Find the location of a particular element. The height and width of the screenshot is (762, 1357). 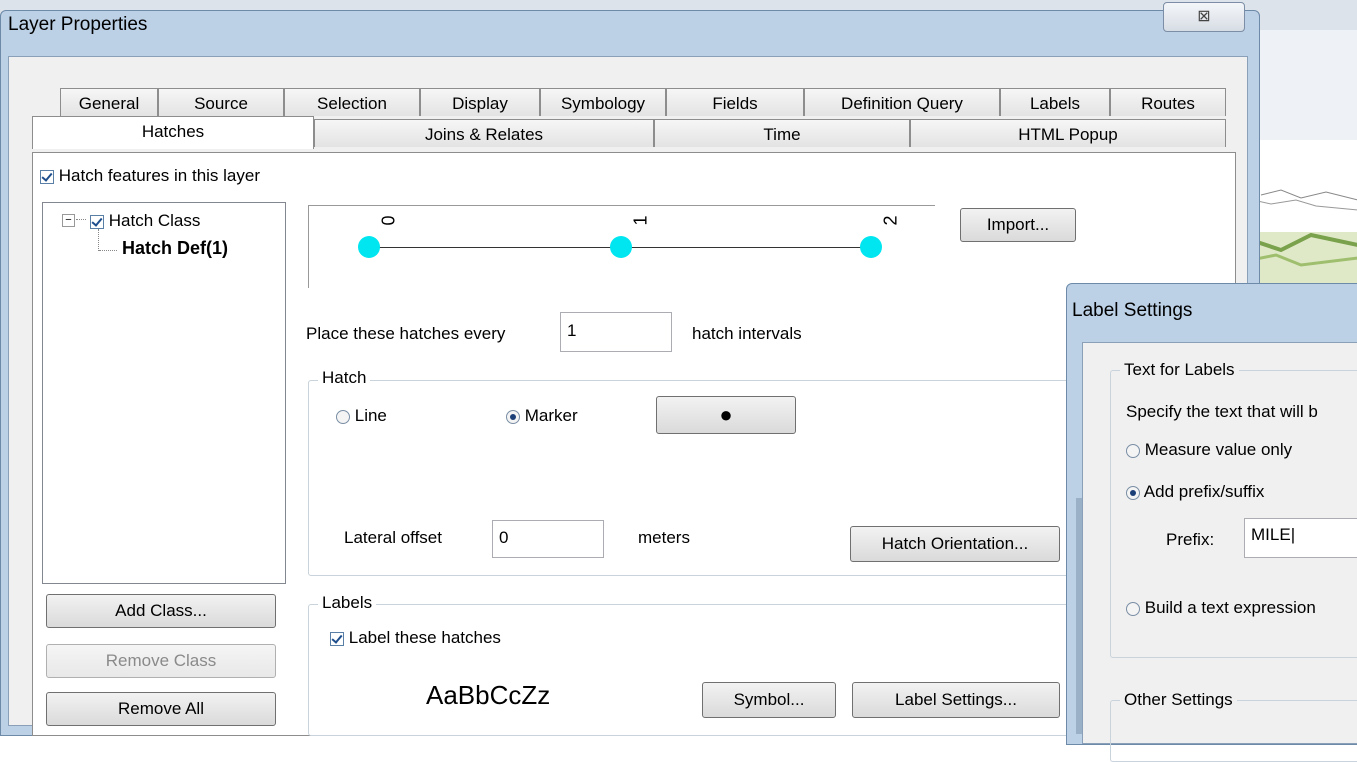

dialog-title: Layer Properties is located at coordinates (78, 24).